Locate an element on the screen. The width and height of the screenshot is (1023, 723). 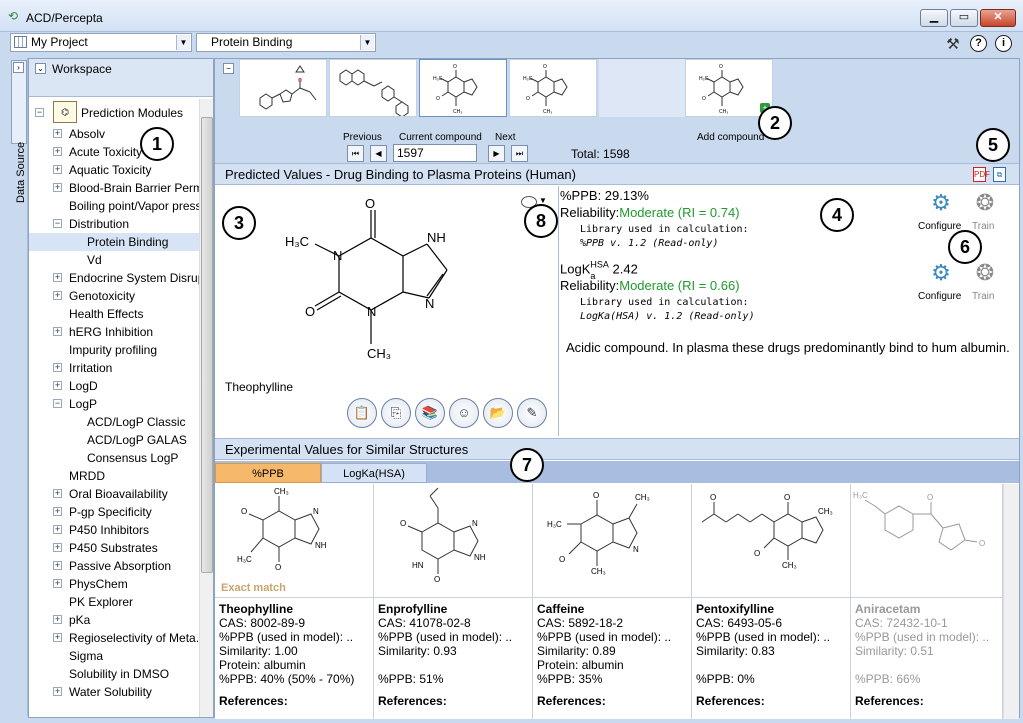
paste-structure-icon: ⎘ is located at coordinates (396, 413).